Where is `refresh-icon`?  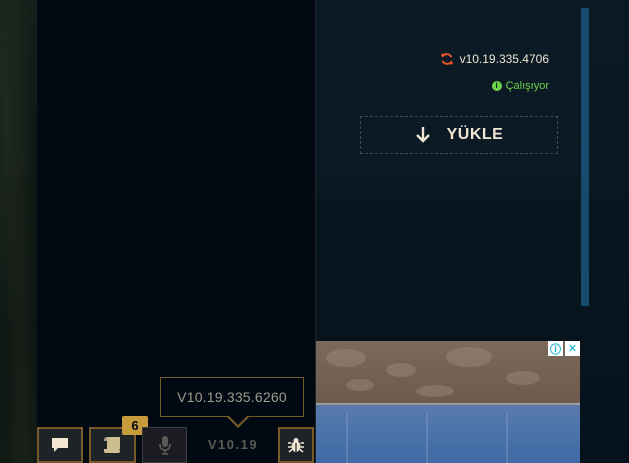 refresh-icon is located at coordinates (447, 59).